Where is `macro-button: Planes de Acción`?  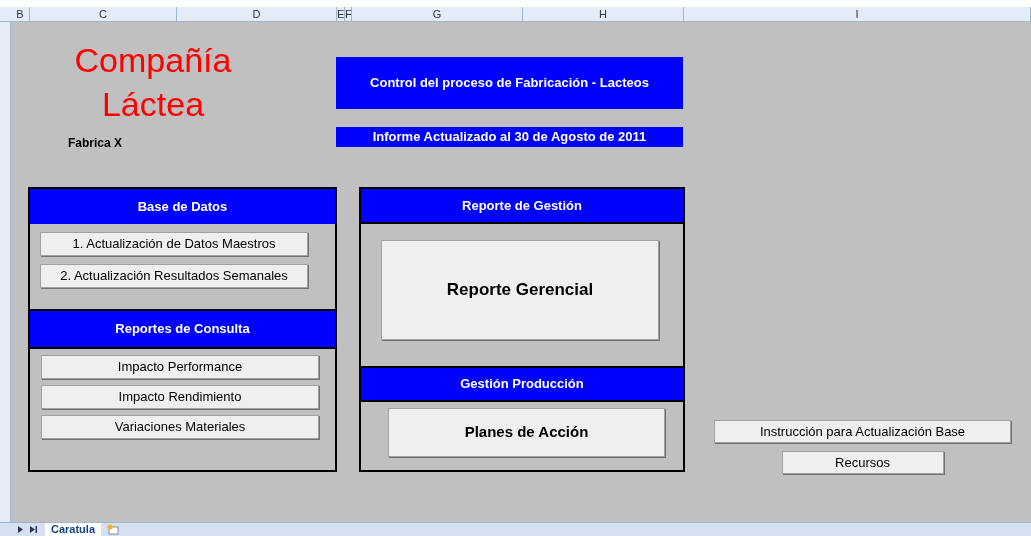
macro-button: Planes de Acción is located at coordinates (526, 432).